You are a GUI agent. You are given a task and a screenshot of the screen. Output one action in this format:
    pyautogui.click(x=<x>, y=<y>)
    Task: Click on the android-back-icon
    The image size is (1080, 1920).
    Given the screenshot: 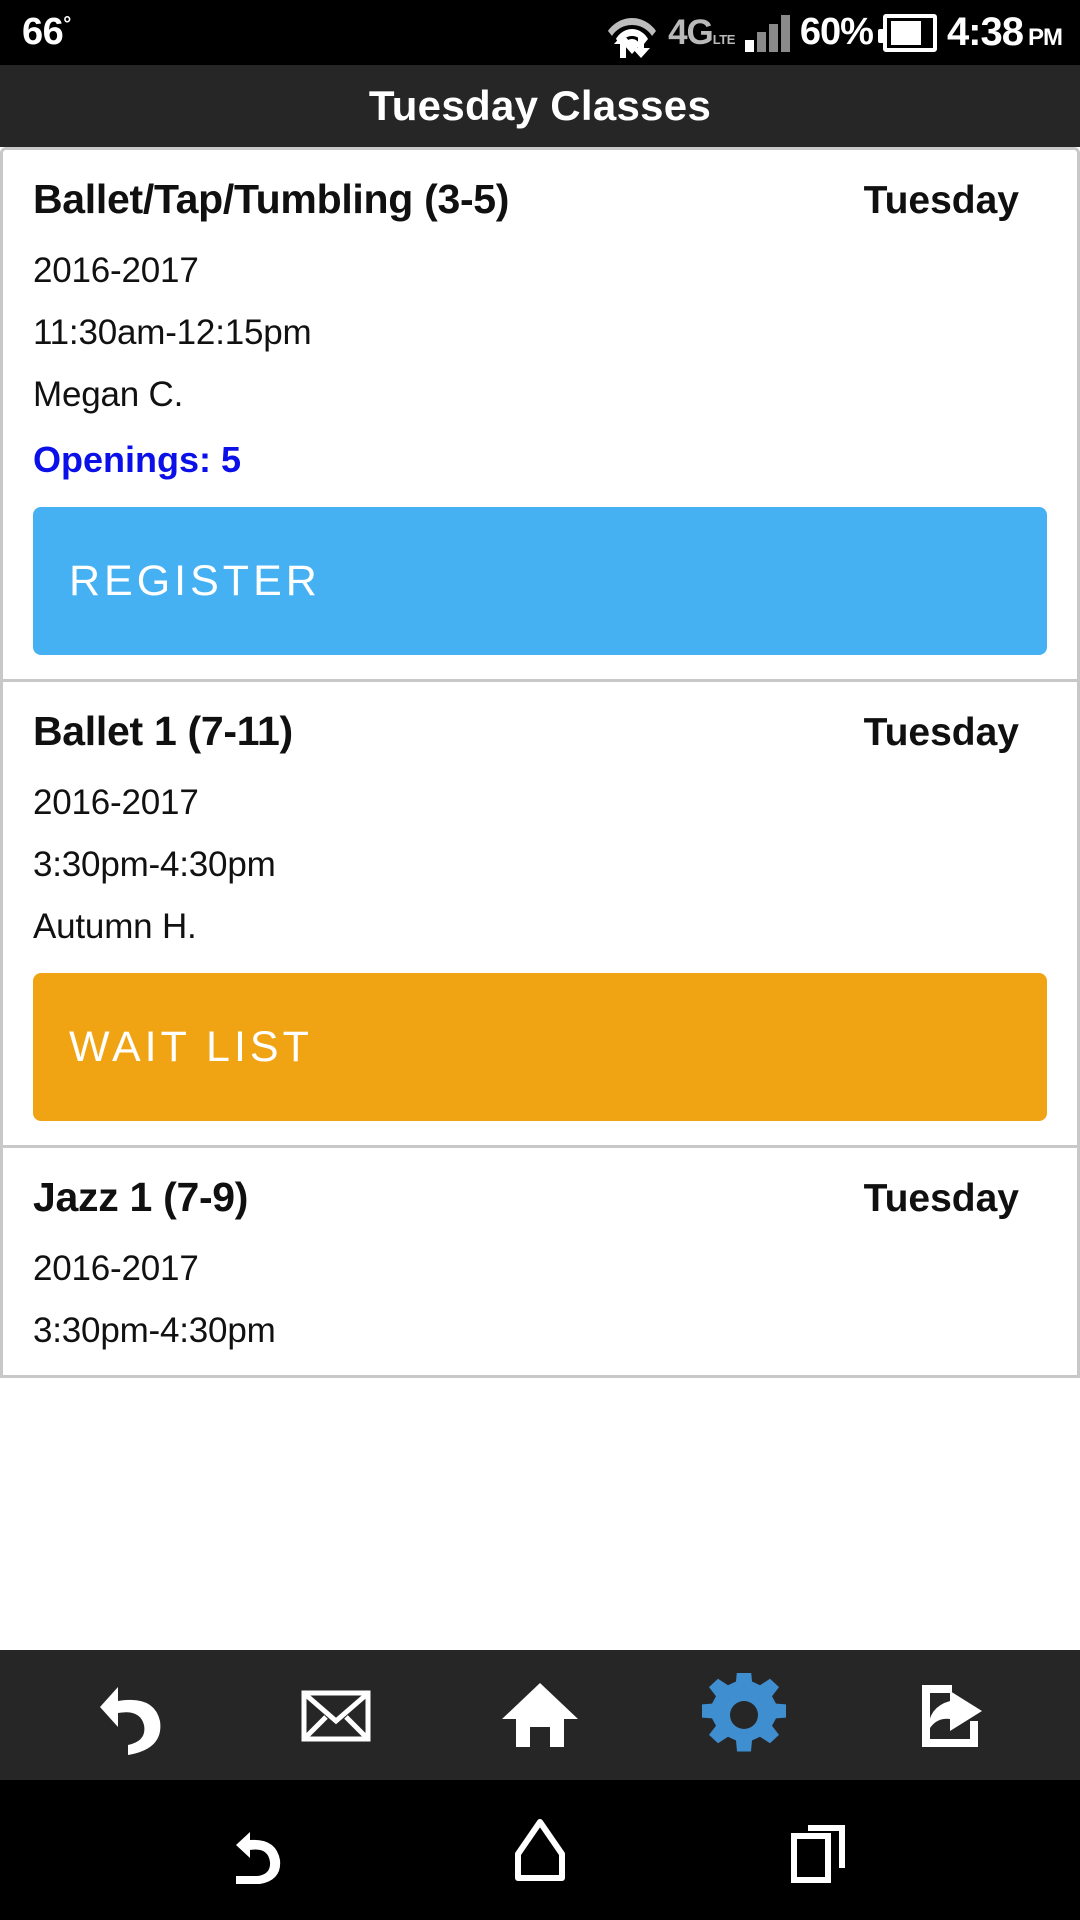 What is the action you would take?
    pyautogui.click(x=260, y=1850)
    